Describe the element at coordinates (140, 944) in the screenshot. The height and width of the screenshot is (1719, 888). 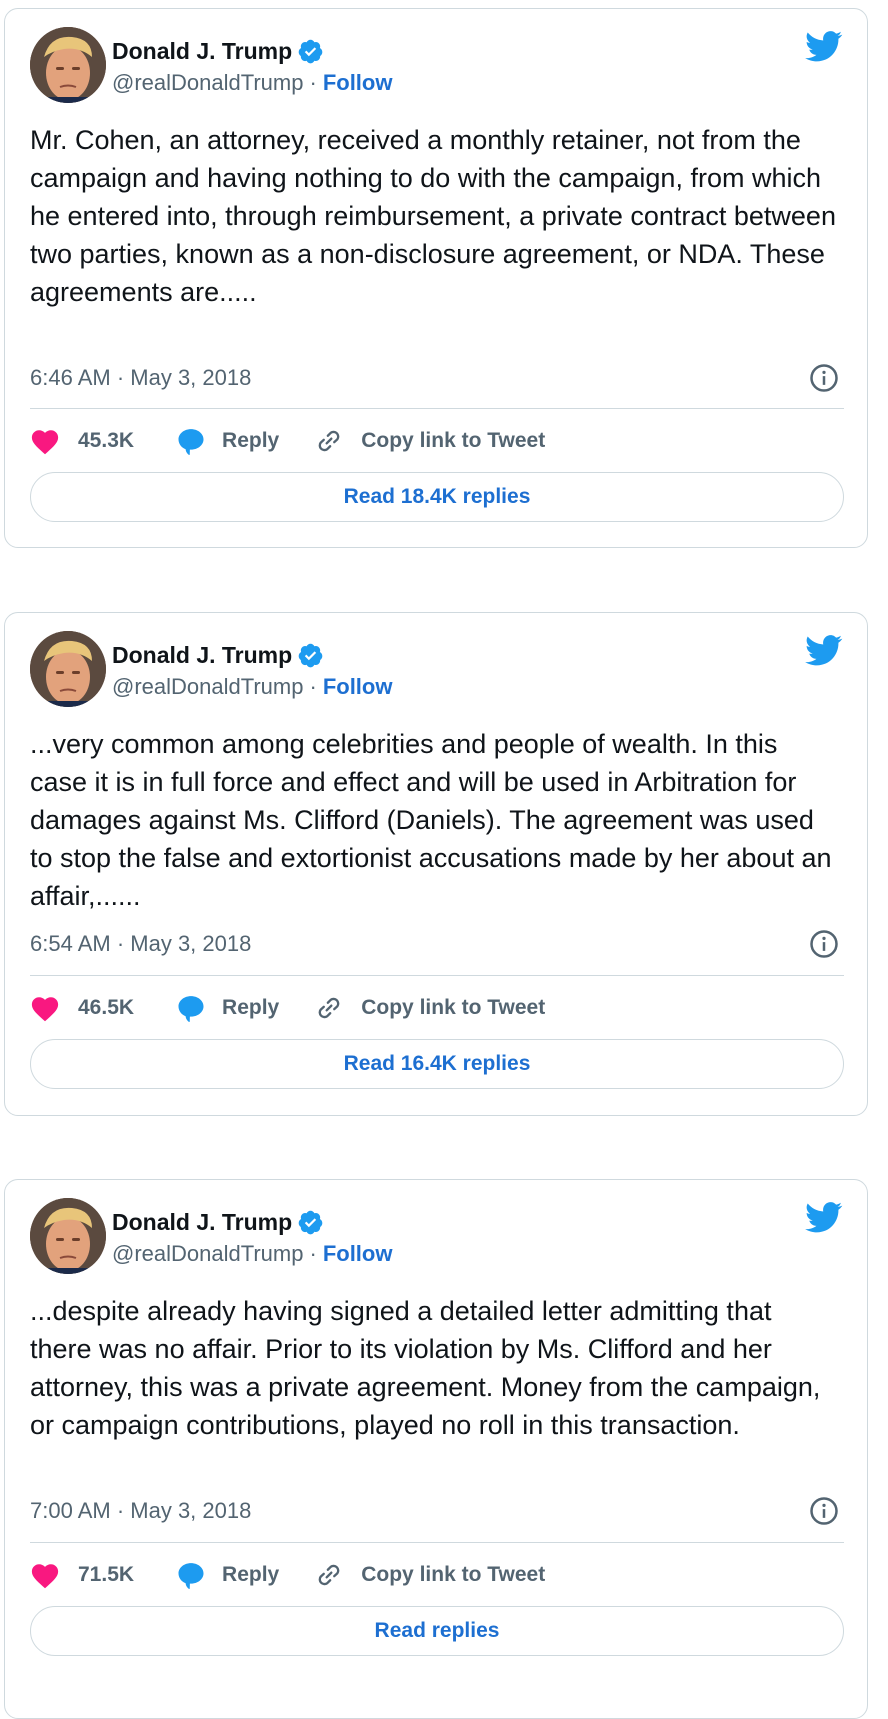
I see `timestamp: 6:54 AM · May 3, 2018` at that location.